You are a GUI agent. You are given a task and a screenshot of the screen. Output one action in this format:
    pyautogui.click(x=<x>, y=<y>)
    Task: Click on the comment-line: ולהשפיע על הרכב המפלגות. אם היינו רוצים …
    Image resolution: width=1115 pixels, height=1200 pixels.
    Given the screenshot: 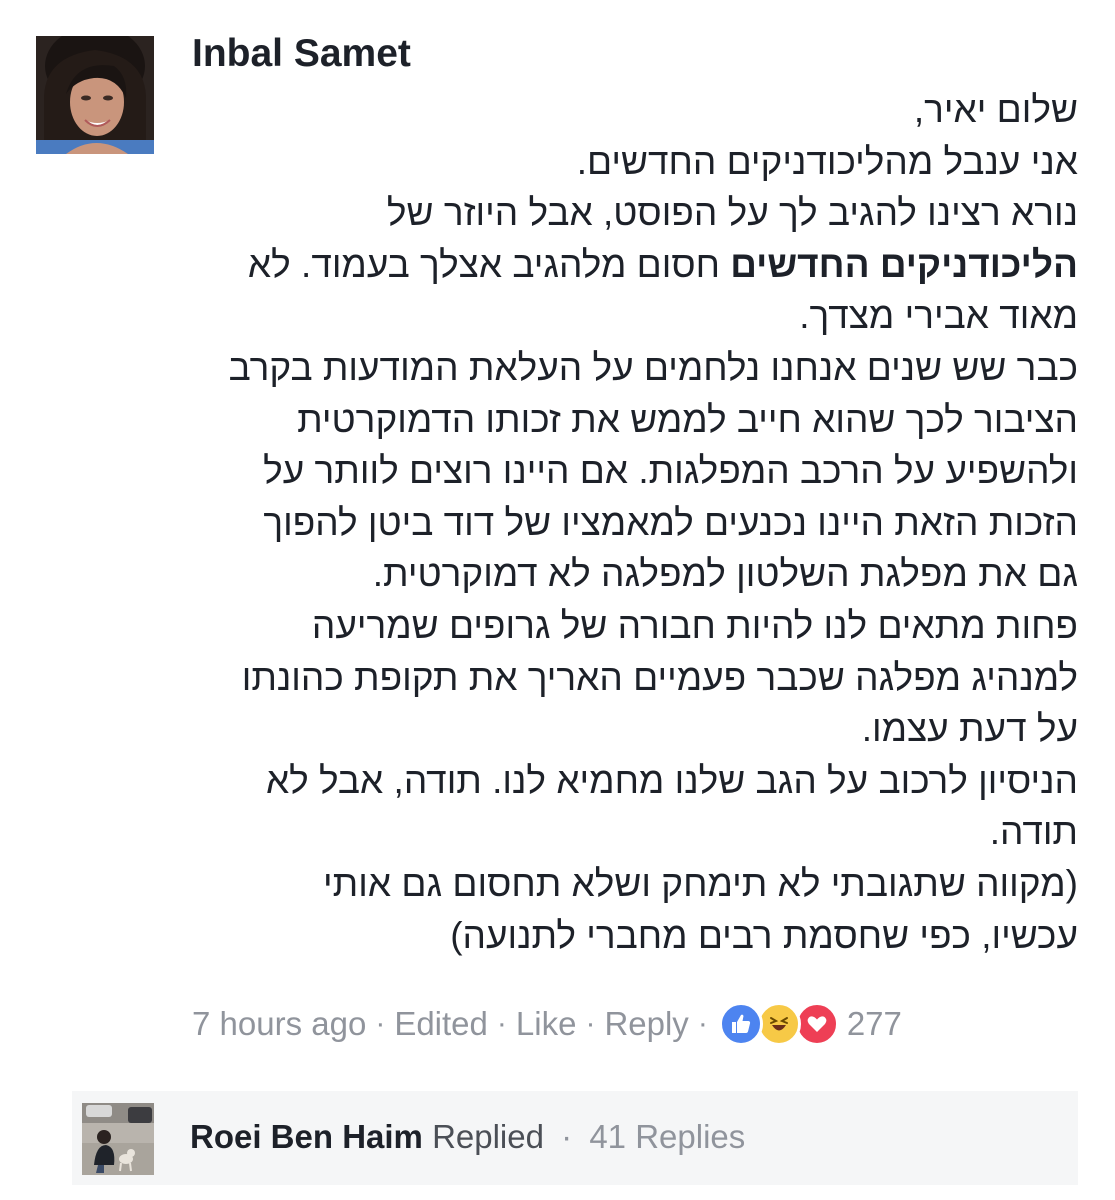 What is the action you would take?
    pyautogui.click(x=670, y=471)
    